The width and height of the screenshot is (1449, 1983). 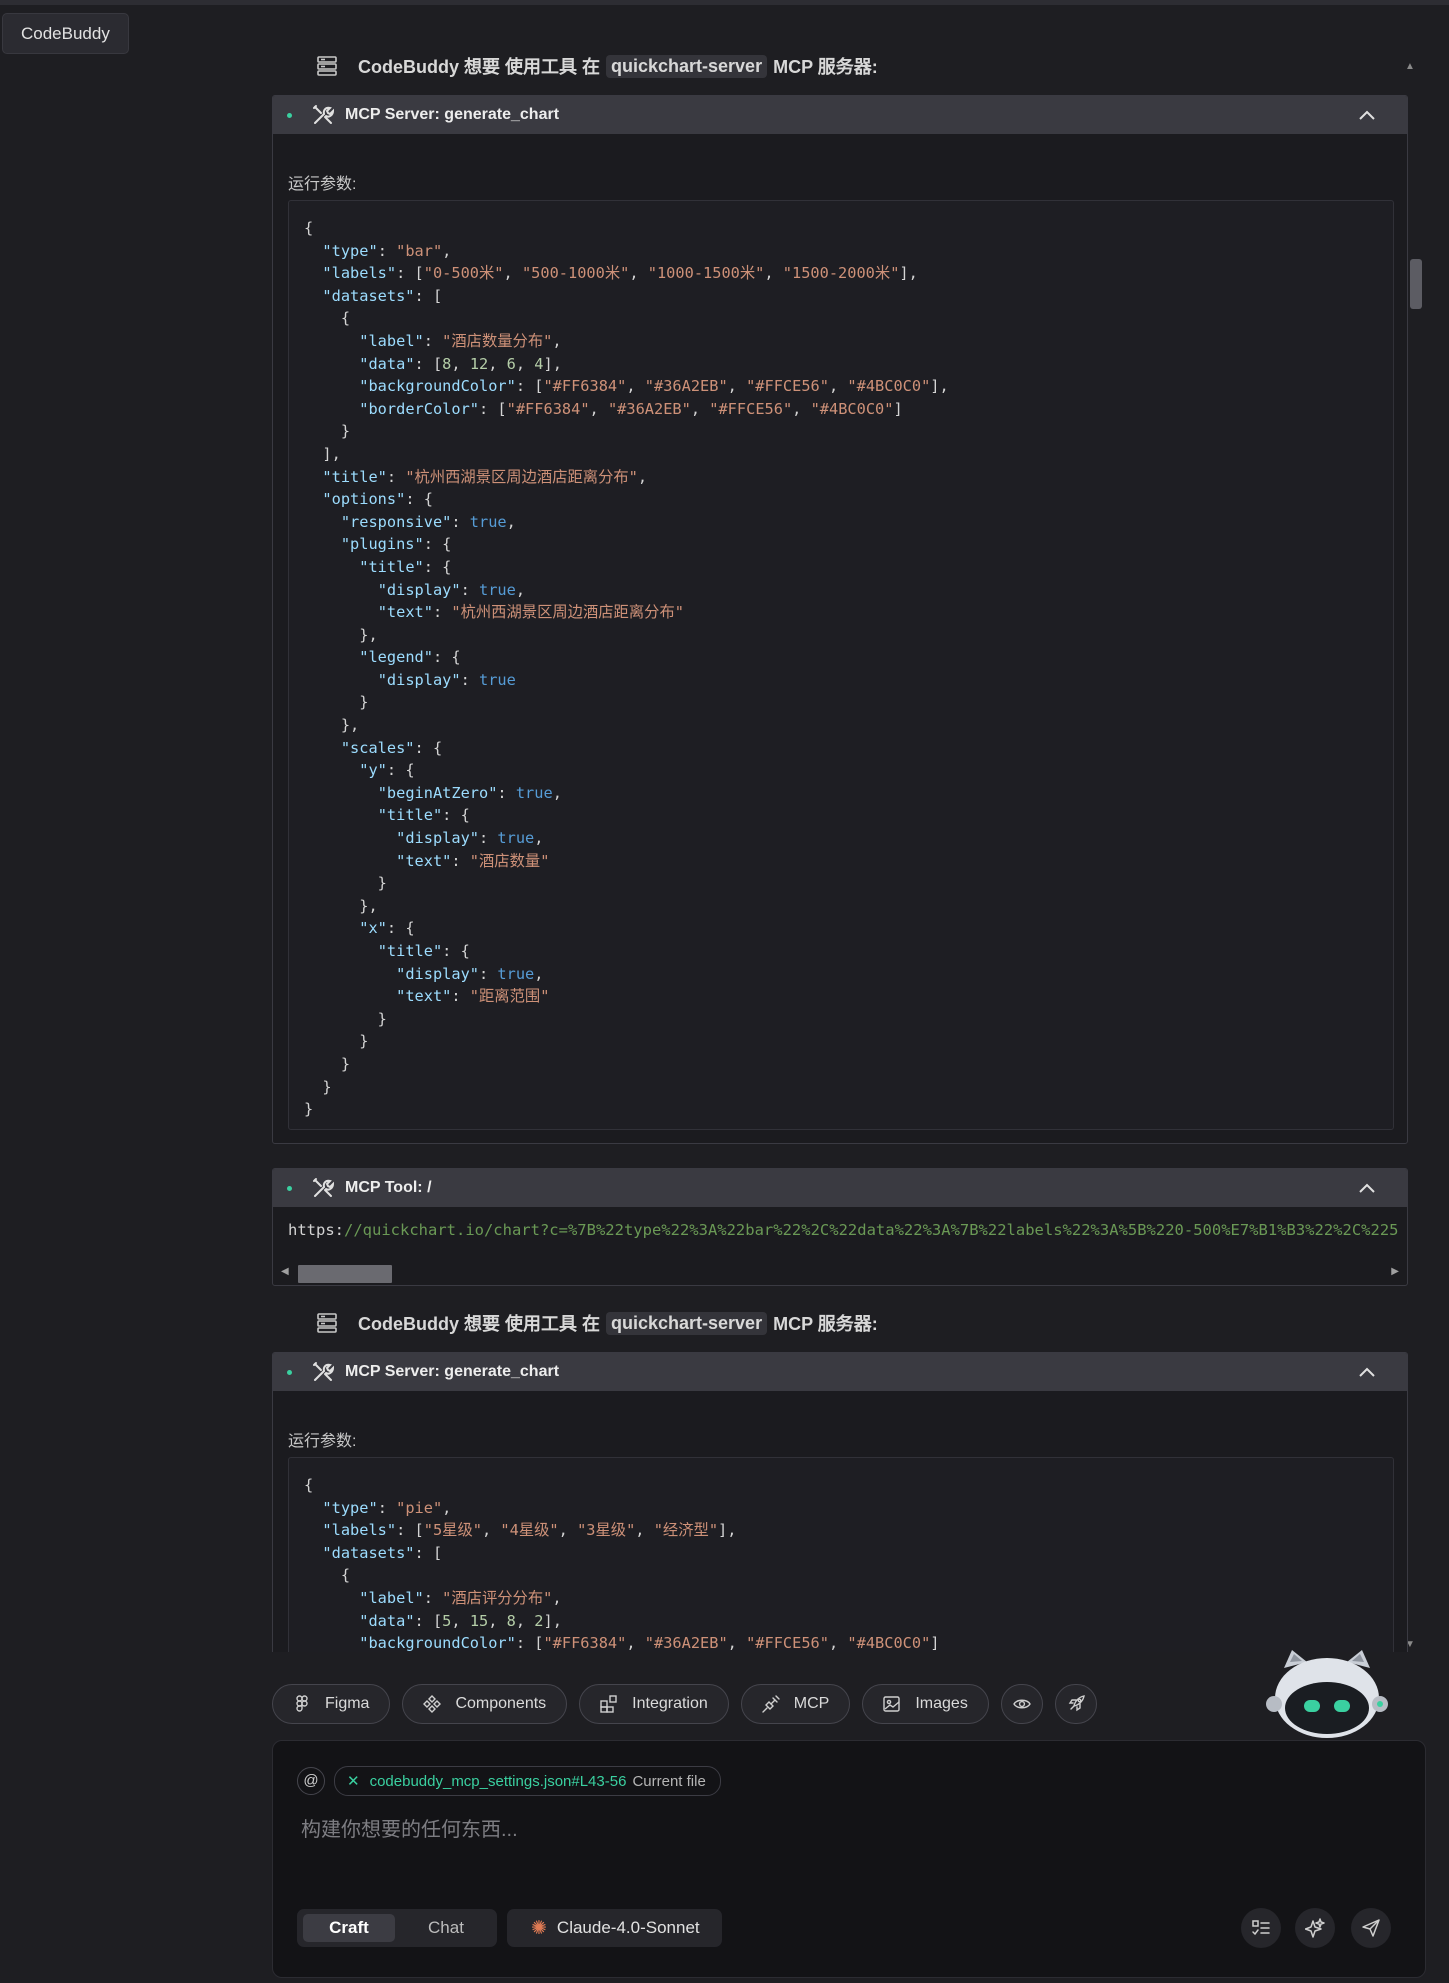 What do you see at coordinates (1416, 284) in the screenshot?
I see `vertical-scrollbar-thumb` at bounding box center [1416, 284].